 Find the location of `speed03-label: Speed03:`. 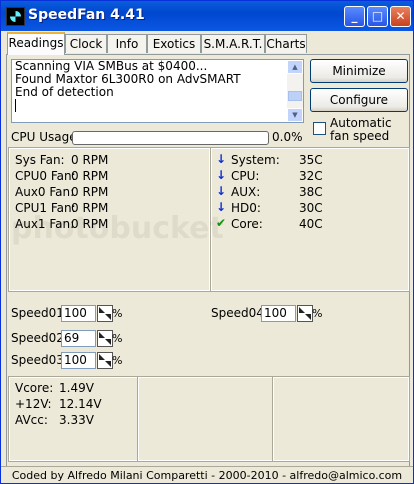

speed03-label: Speed03: is located at coordinates (39, 360).